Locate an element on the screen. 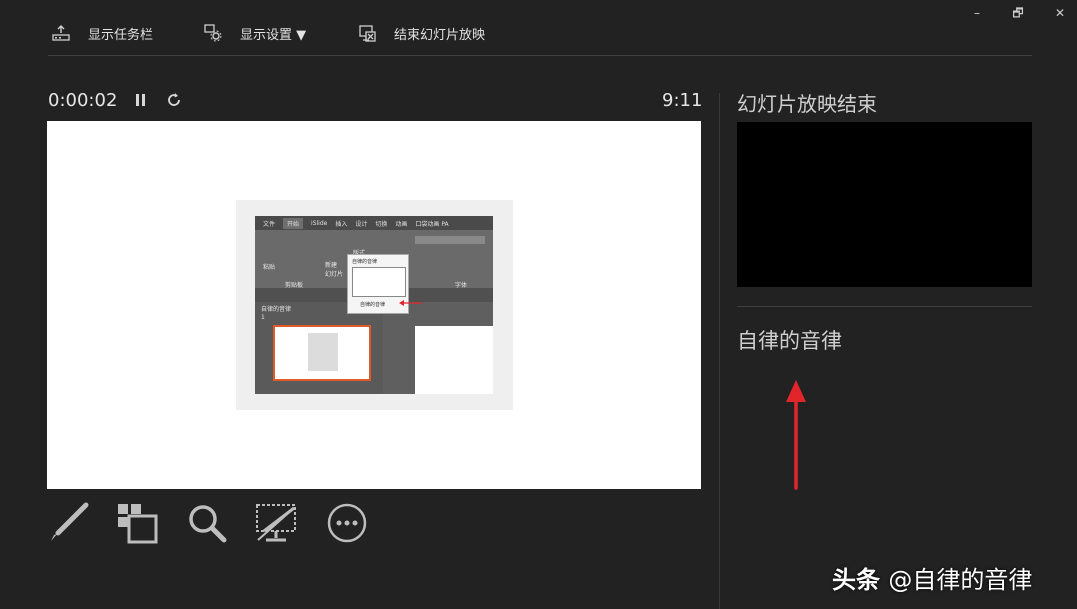  restart-icon is located at coordinates (174, 100).